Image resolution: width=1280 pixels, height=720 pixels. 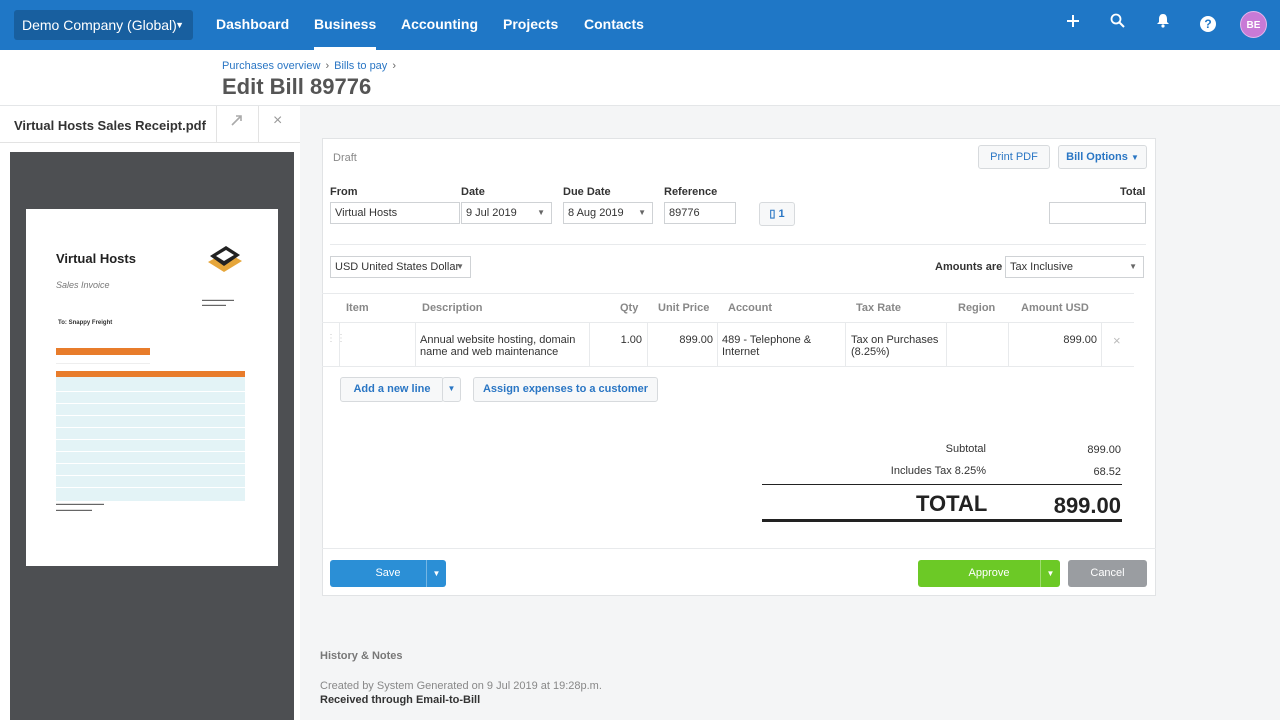 I want to click on add-icon, so click(x=1073, y=24).